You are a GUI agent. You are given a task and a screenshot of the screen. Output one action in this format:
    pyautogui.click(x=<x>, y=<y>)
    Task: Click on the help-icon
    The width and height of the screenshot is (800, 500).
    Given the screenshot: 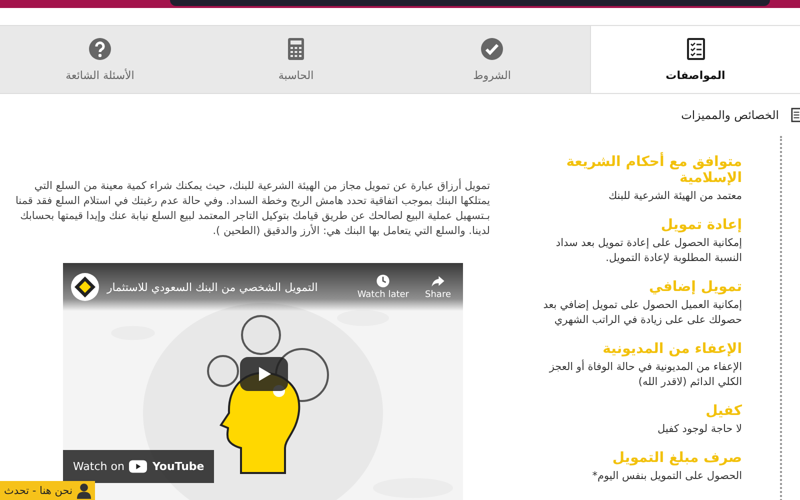 What is the action you would take?
    pyautogui.click(x=100, y=49)
    